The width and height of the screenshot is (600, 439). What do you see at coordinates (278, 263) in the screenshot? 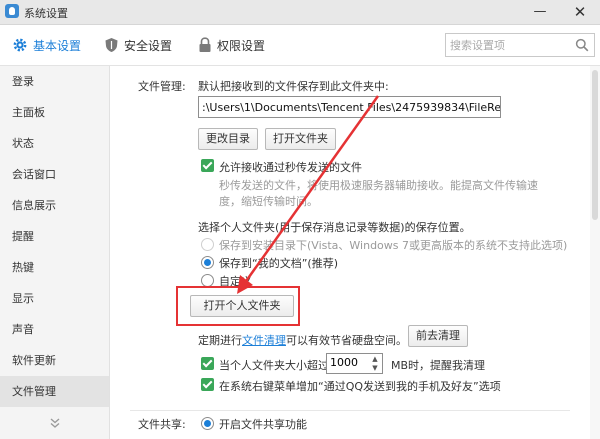
I see `save-to-my-documents-label: 保存到“我的文档”(推荐)` at bounding box center [278, 263].